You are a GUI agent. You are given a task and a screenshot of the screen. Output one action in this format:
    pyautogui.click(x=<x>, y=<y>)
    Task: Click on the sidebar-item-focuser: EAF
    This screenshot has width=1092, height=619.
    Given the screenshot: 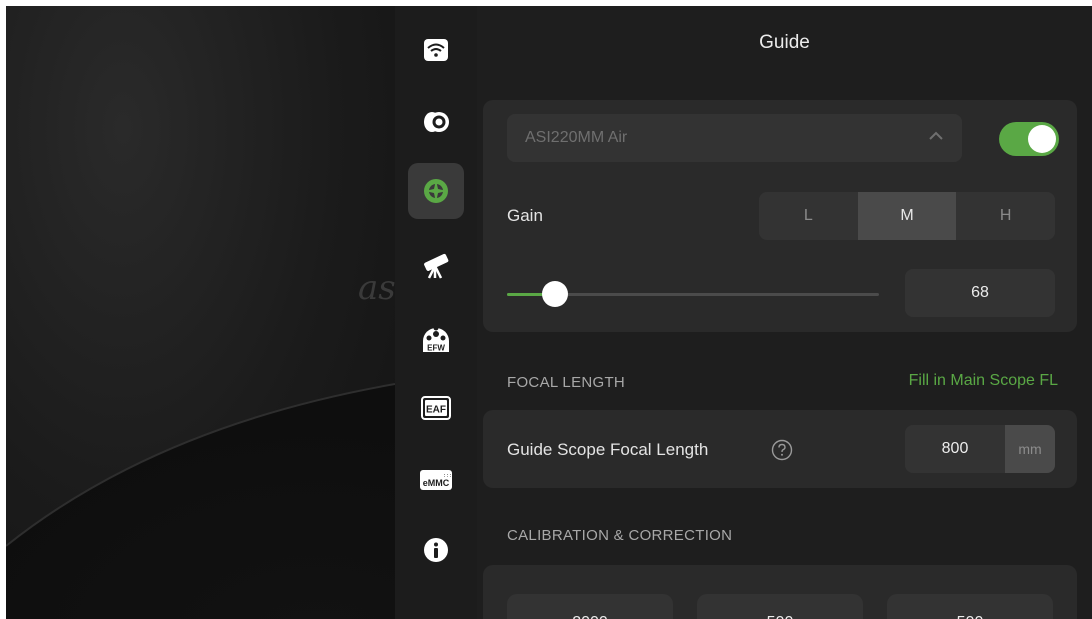 What is the action you would take?
    pyautogui.click(x=436, y=408)
    